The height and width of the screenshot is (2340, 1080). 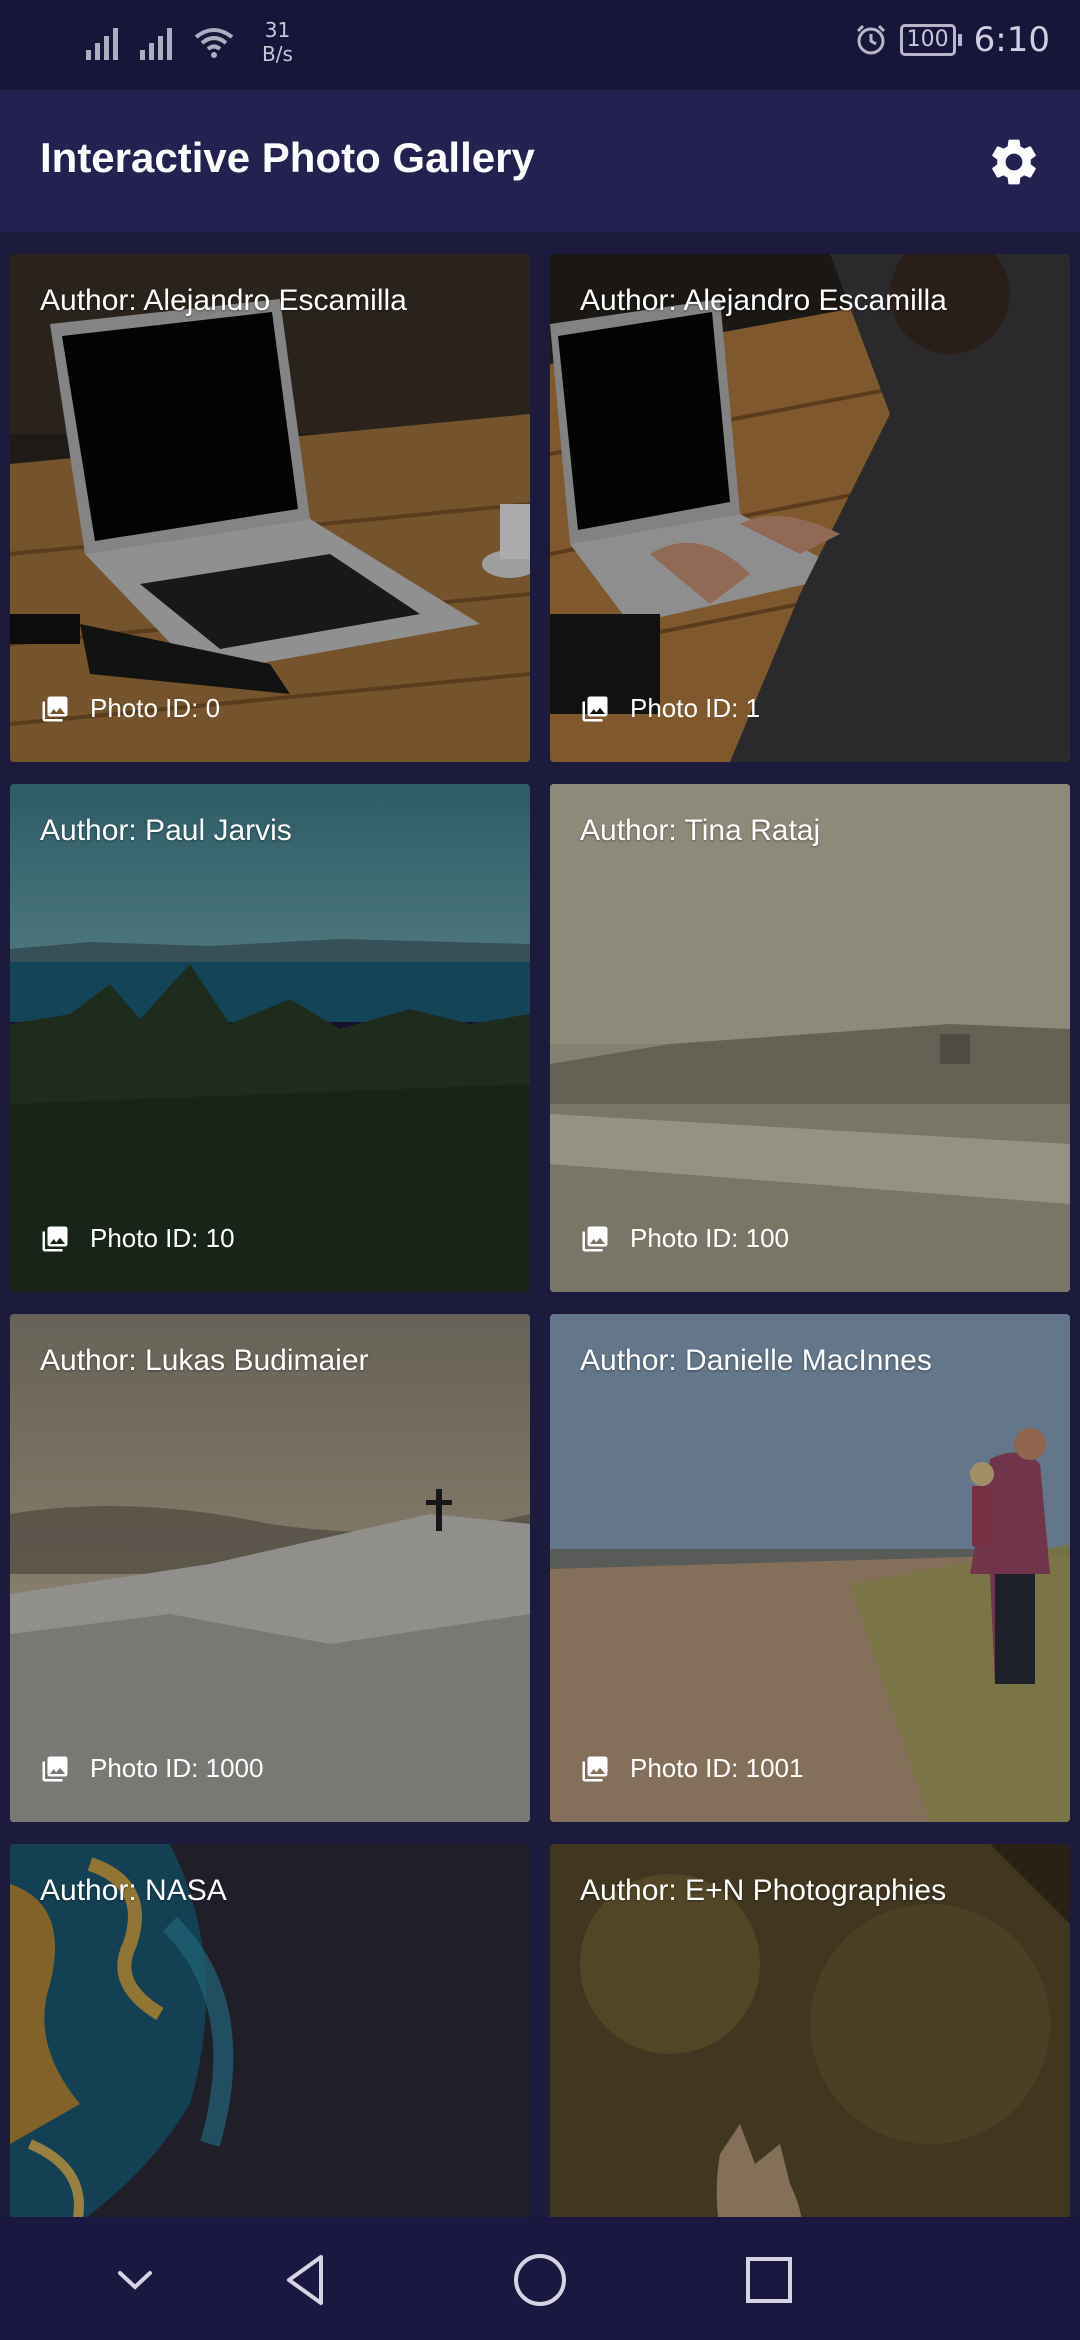 I want to click on navigation-bar, so click(x=540, y=2278).